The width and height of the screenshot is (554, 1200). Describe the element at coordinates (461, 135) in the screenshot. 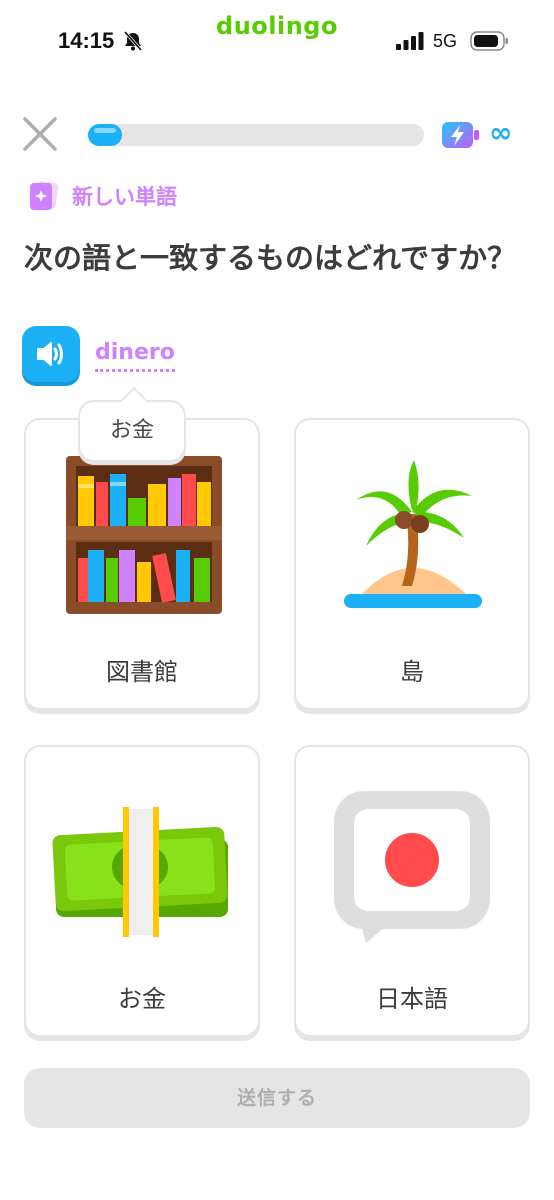

I see `energy-battery-icon` at that location.